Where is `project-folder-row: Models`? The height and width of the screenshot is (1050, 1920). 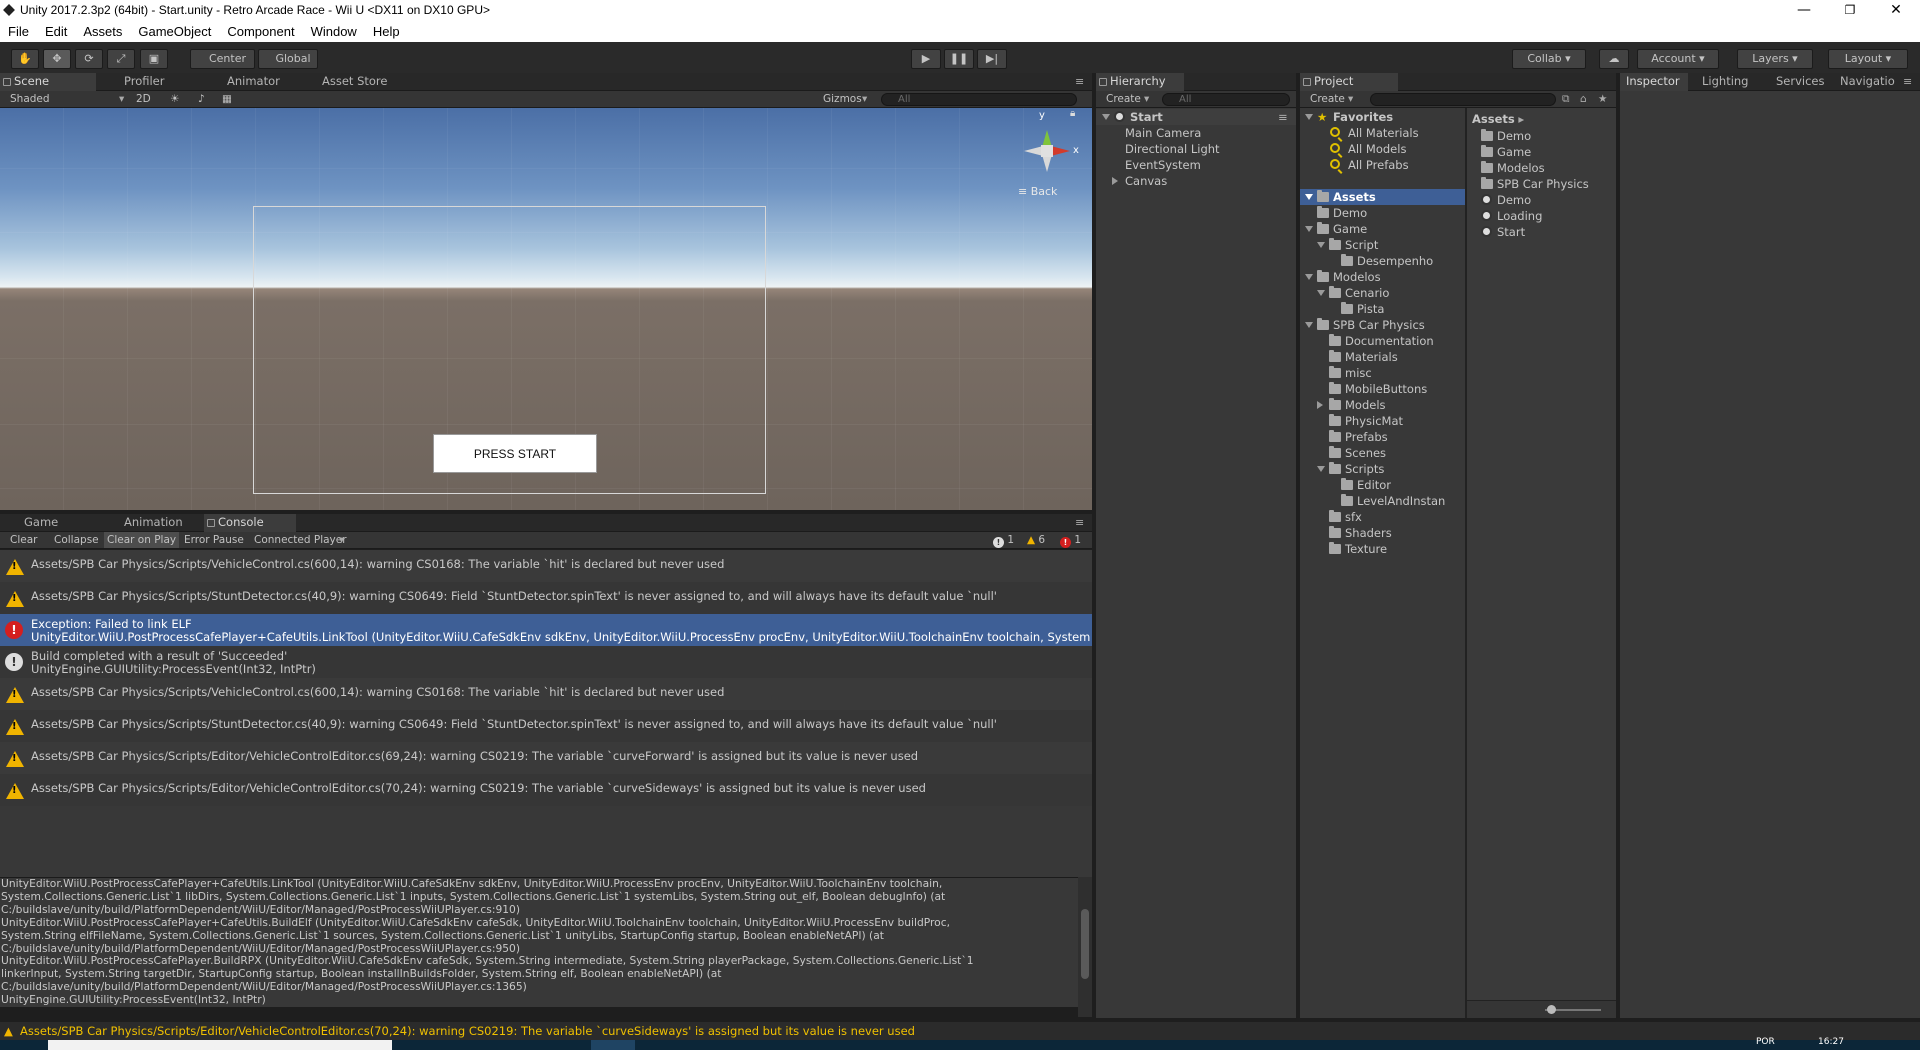 project-folder-row: Models is located at coordinates (1382, 405).